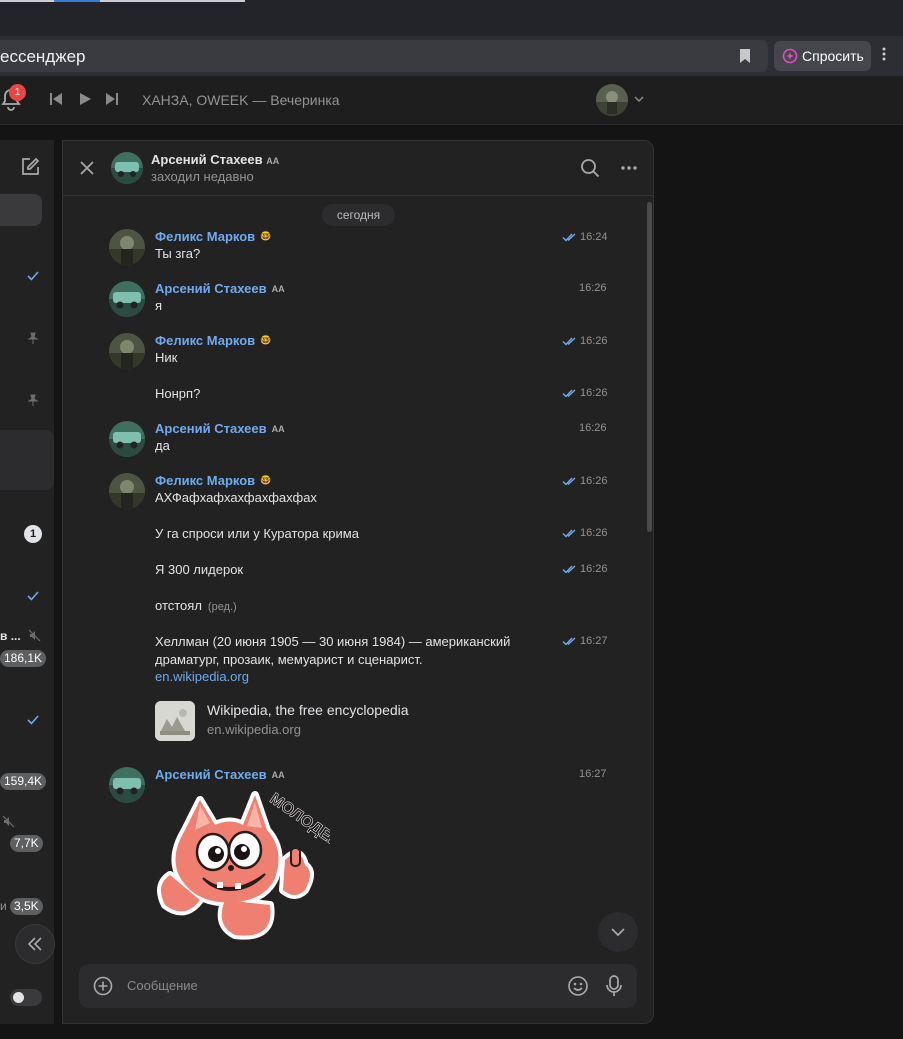  I want to click on link-preview-thumbnail, so click(175, 721).